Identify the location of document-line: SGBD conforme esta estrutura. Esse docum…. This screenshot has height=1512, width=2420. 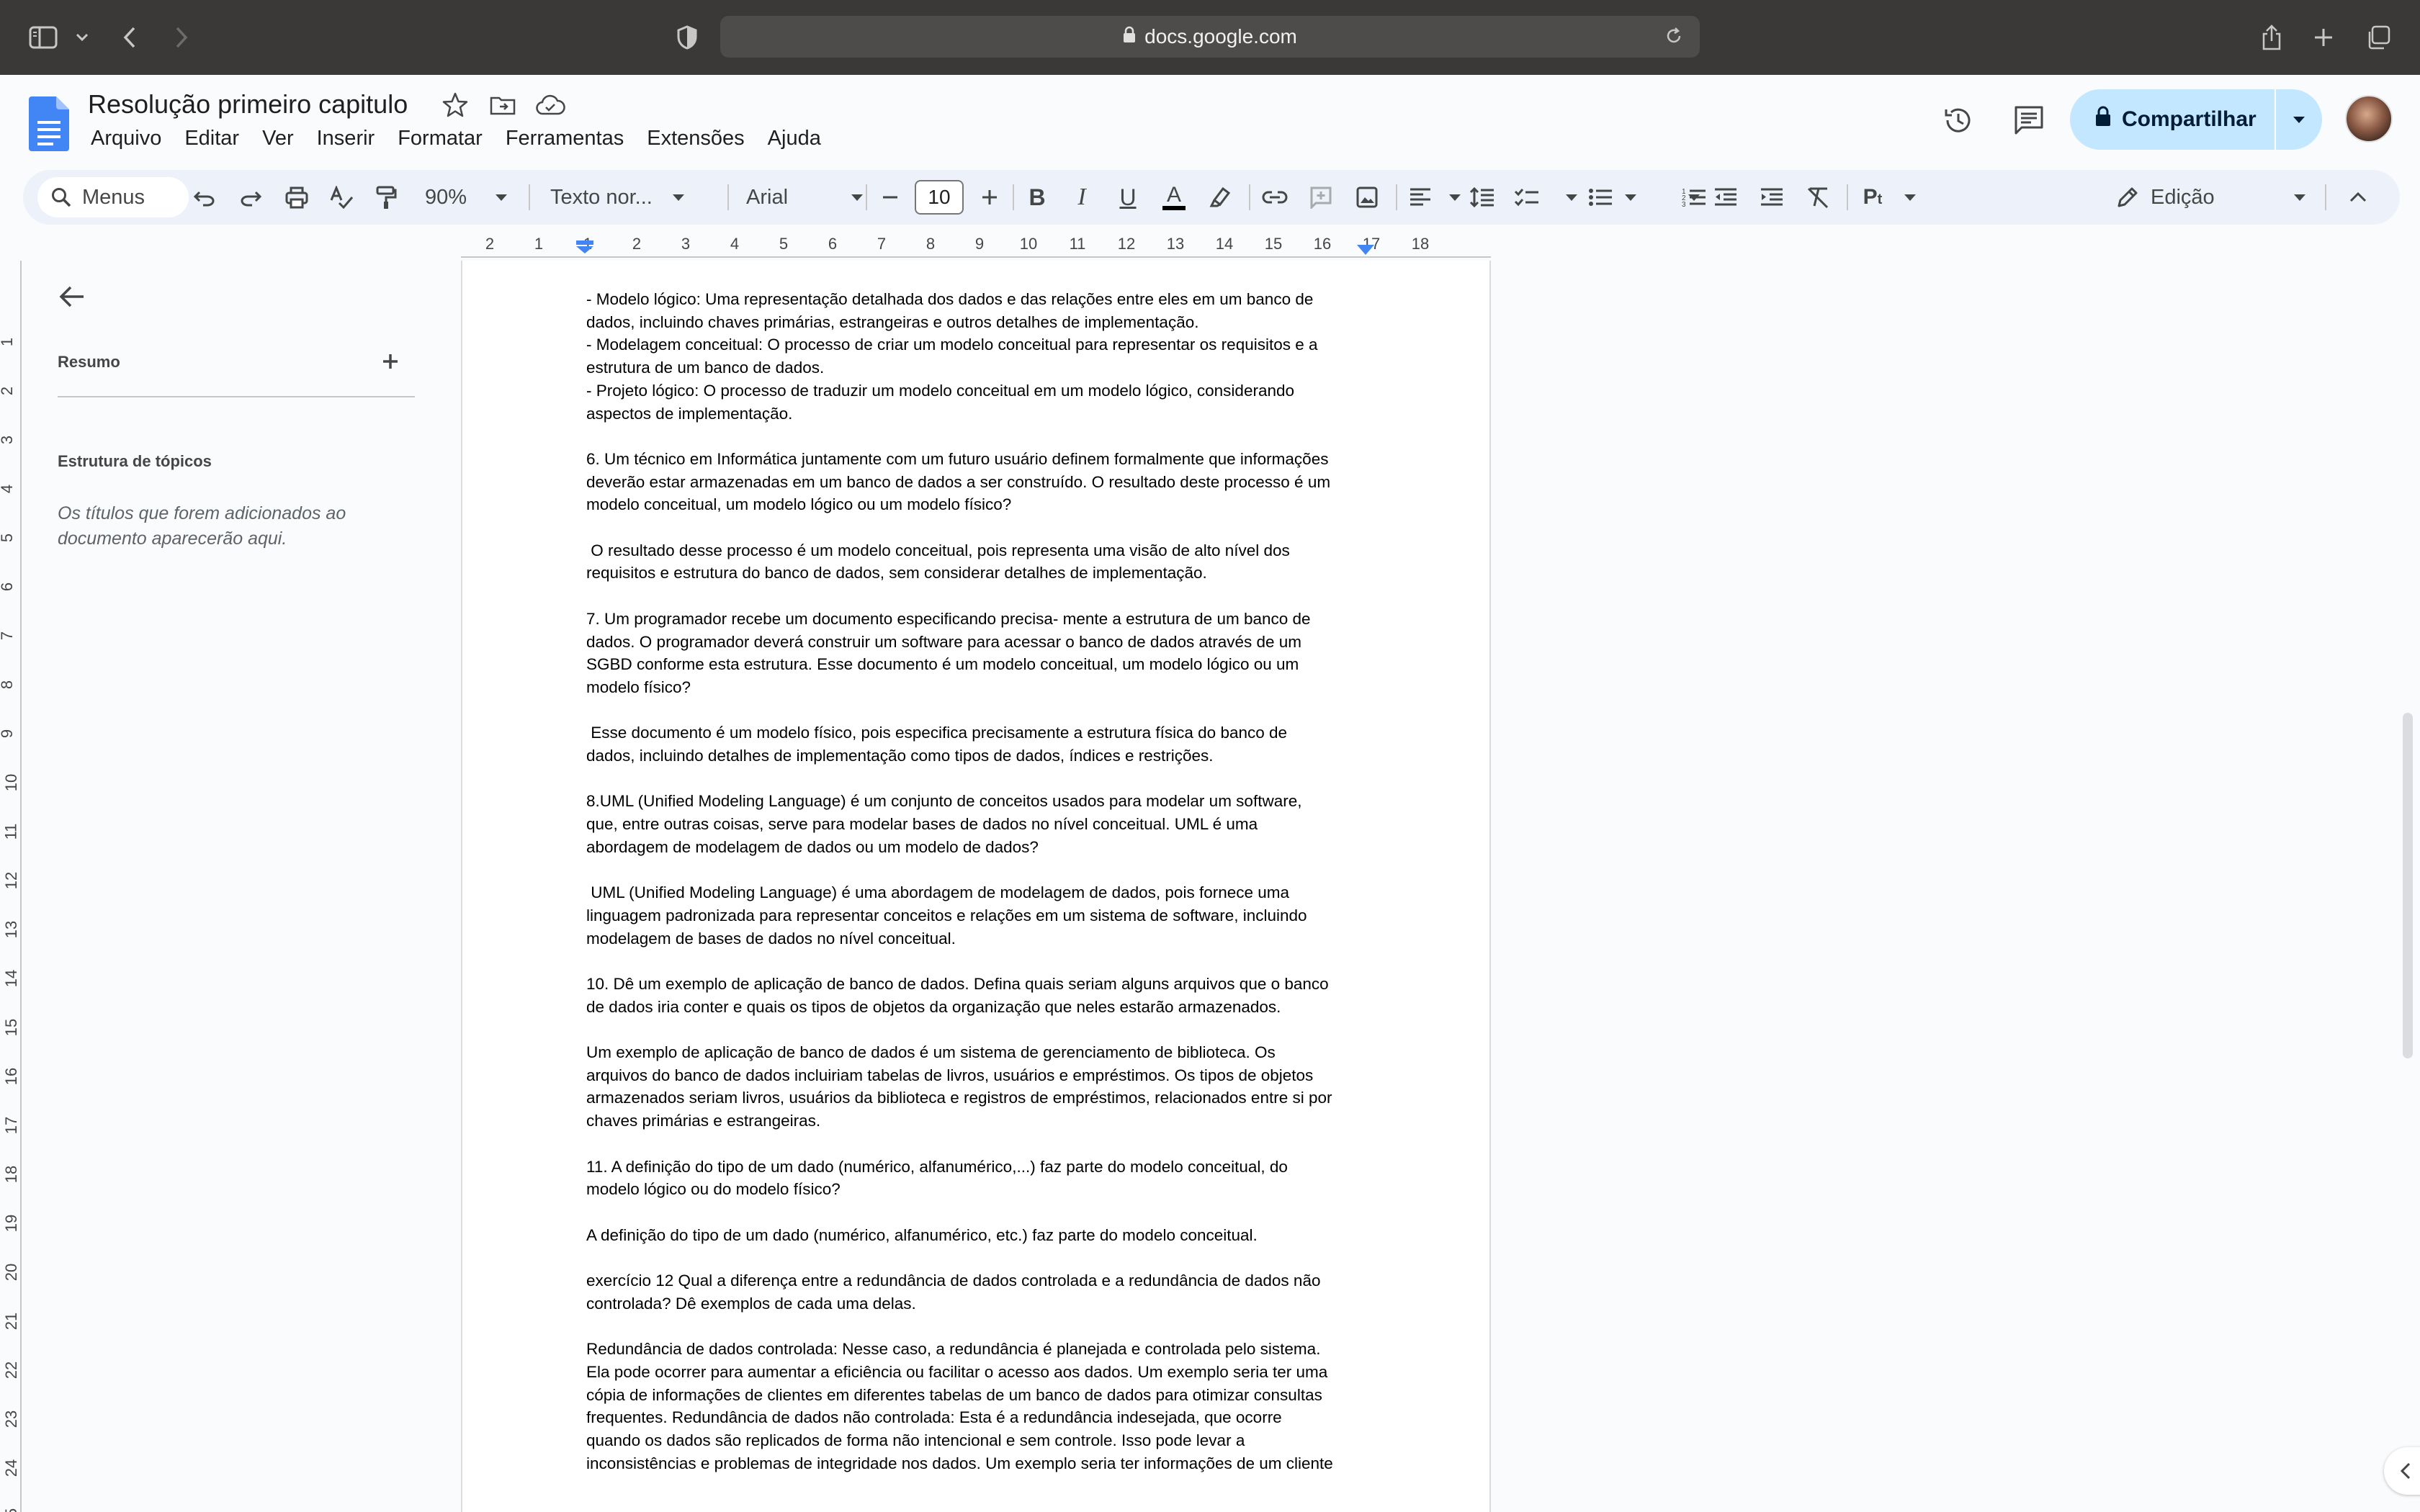
(982, 664).